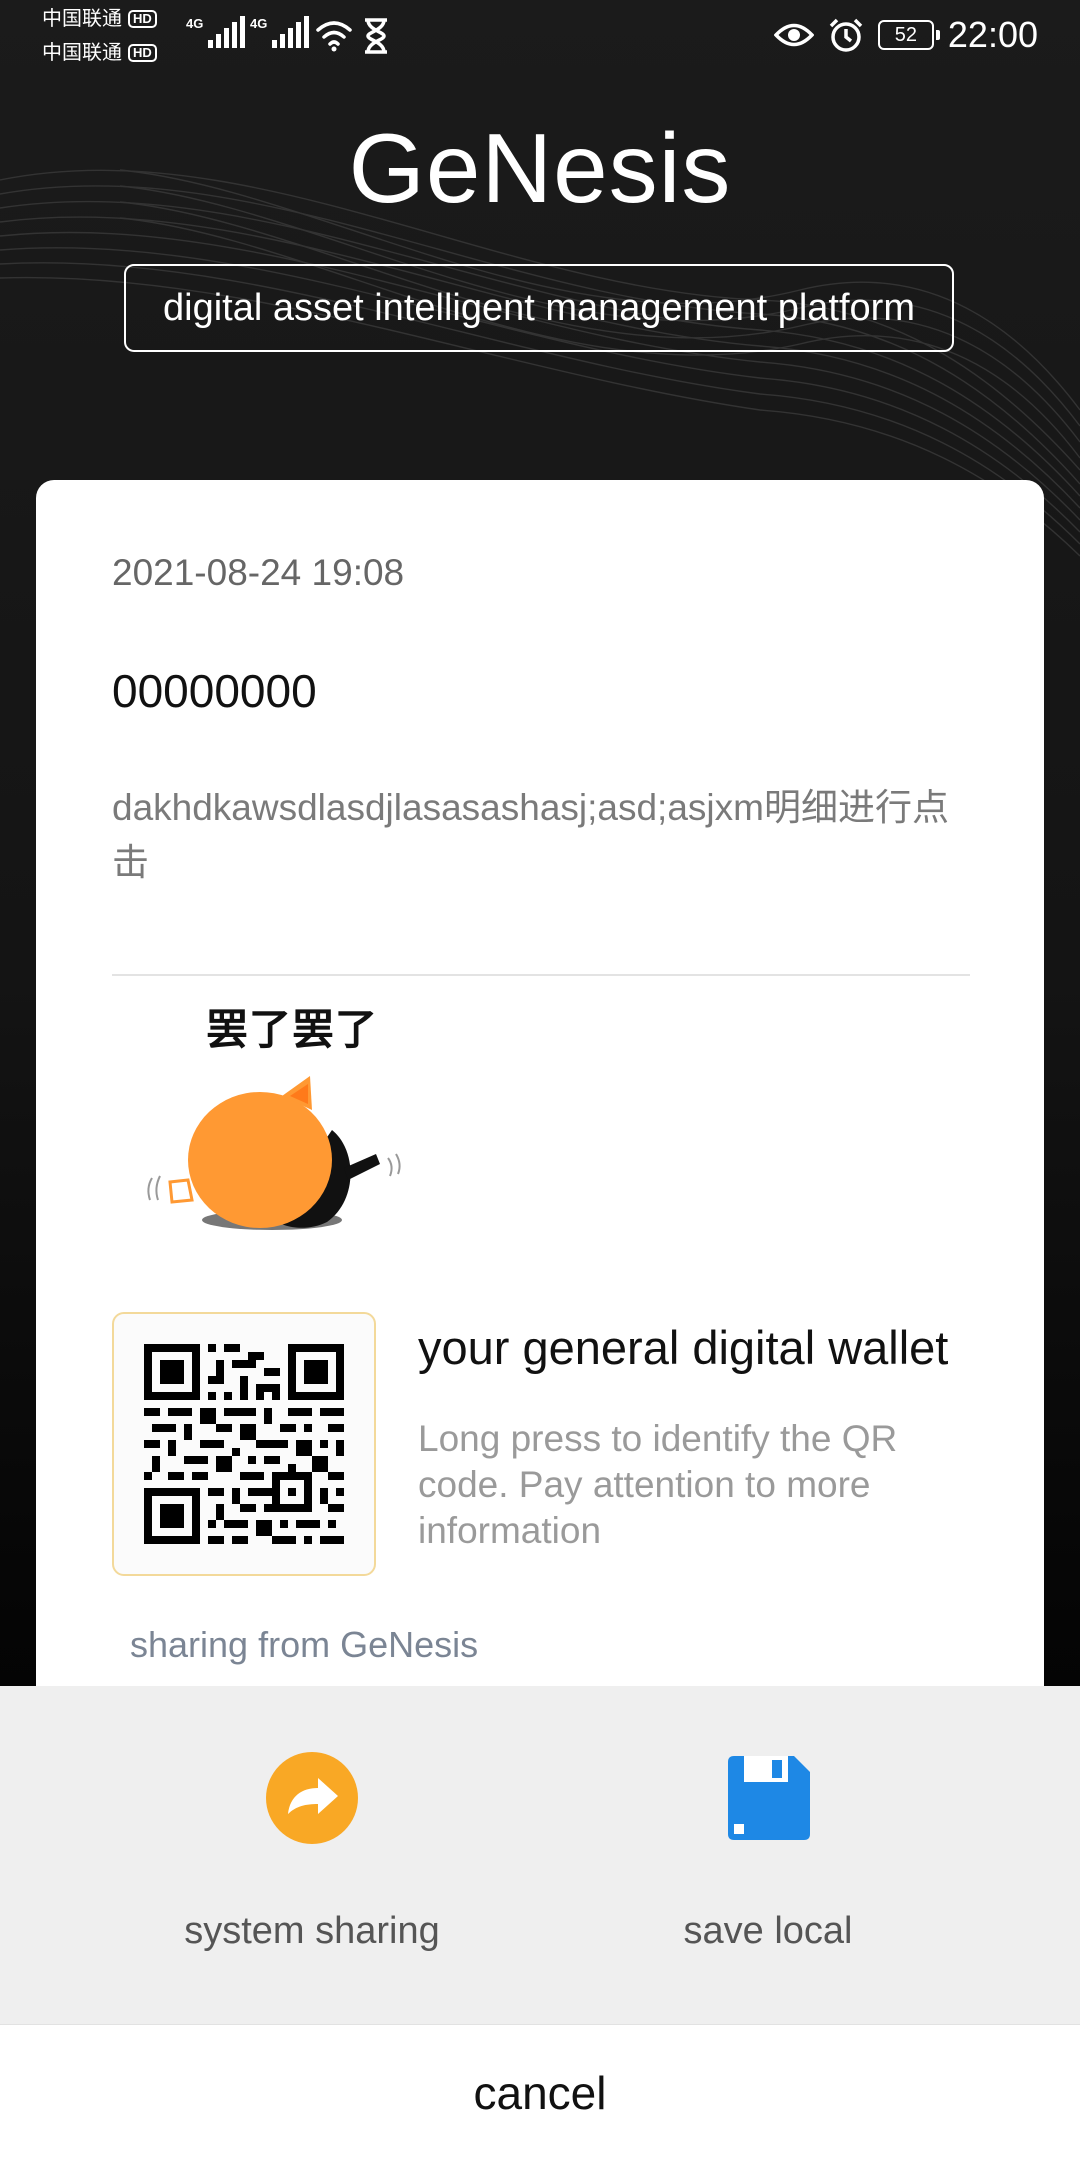 The image size is (1080, 2160). What do you see at coordinates (292, 1029) in the screenshot?
I see `sticker-text: 罢了罢了` at bounding box center [292, 1029].